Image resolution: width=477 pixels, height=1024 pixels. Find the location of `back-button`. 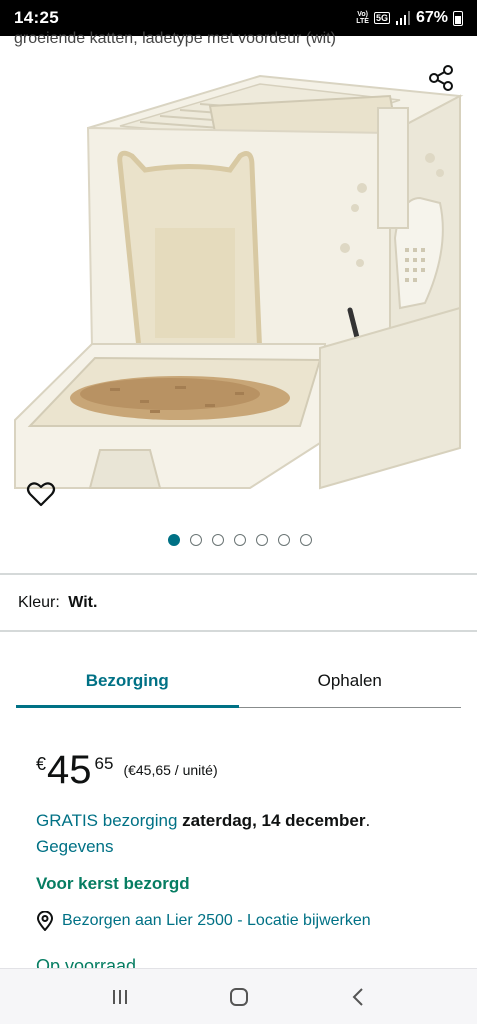

back-button is located at coordinates (358, 997).